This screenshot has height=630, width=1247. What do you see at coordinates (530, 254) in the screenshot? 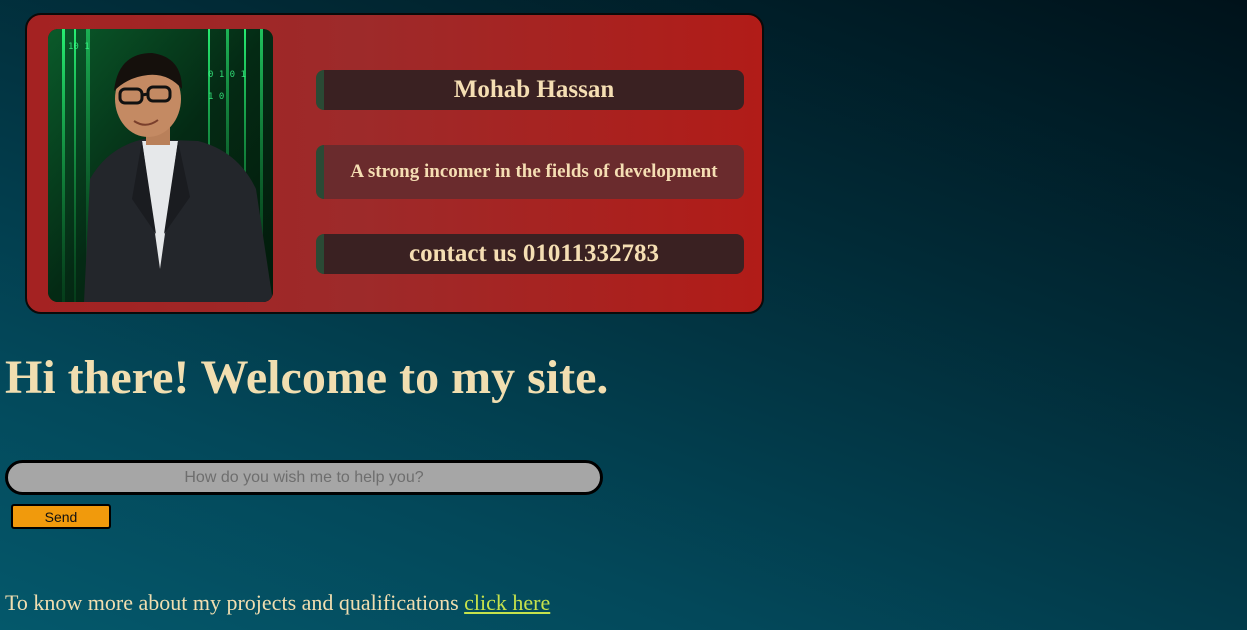
I see `profile-contact: contact us 01011332783` at bounding box center [530, 254].